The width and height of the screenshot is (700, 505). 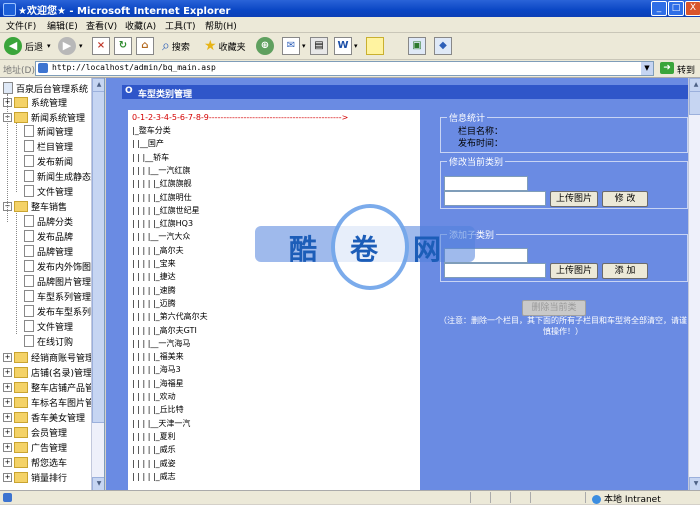 What do you see at coordinates (166, 211) in the screenshot?
I see `category-tree-row: | | | | |_红旗世纪星` at bounding box center [166, 211].